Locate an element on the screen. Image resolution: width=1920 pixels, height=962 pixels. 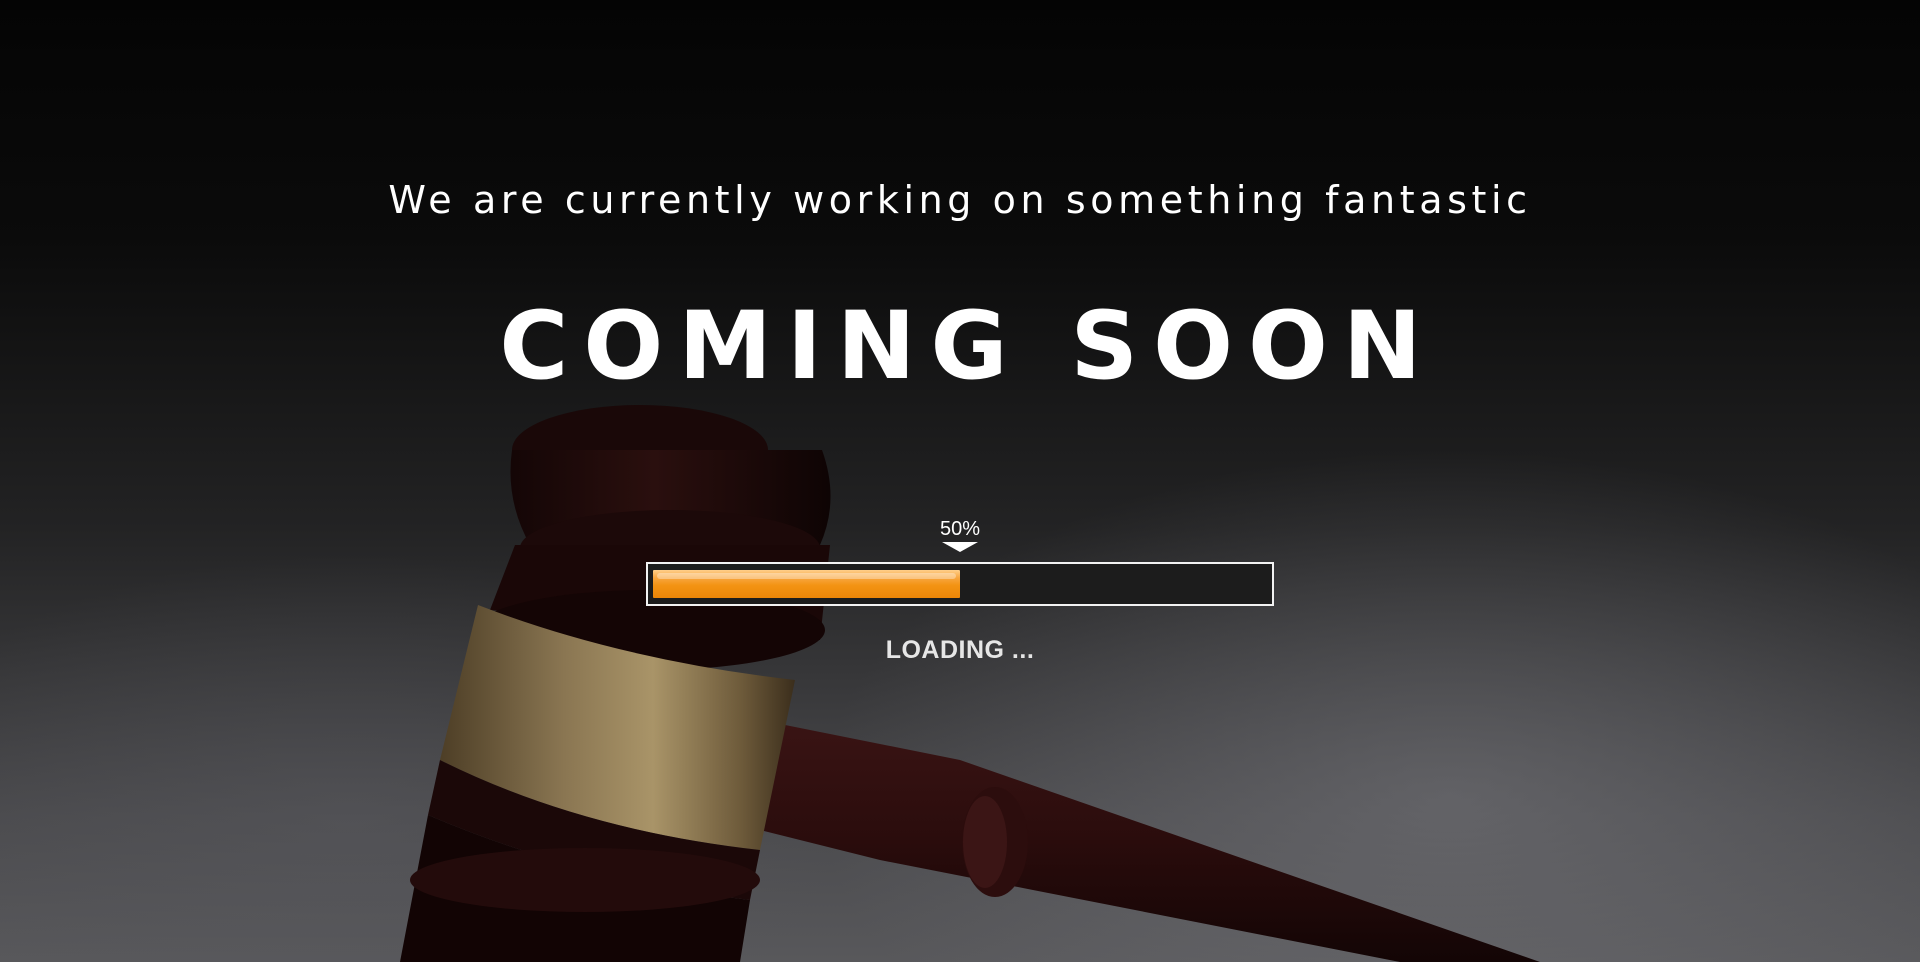
progress-percent-marker: 50% is located at coordinates (960, 535).